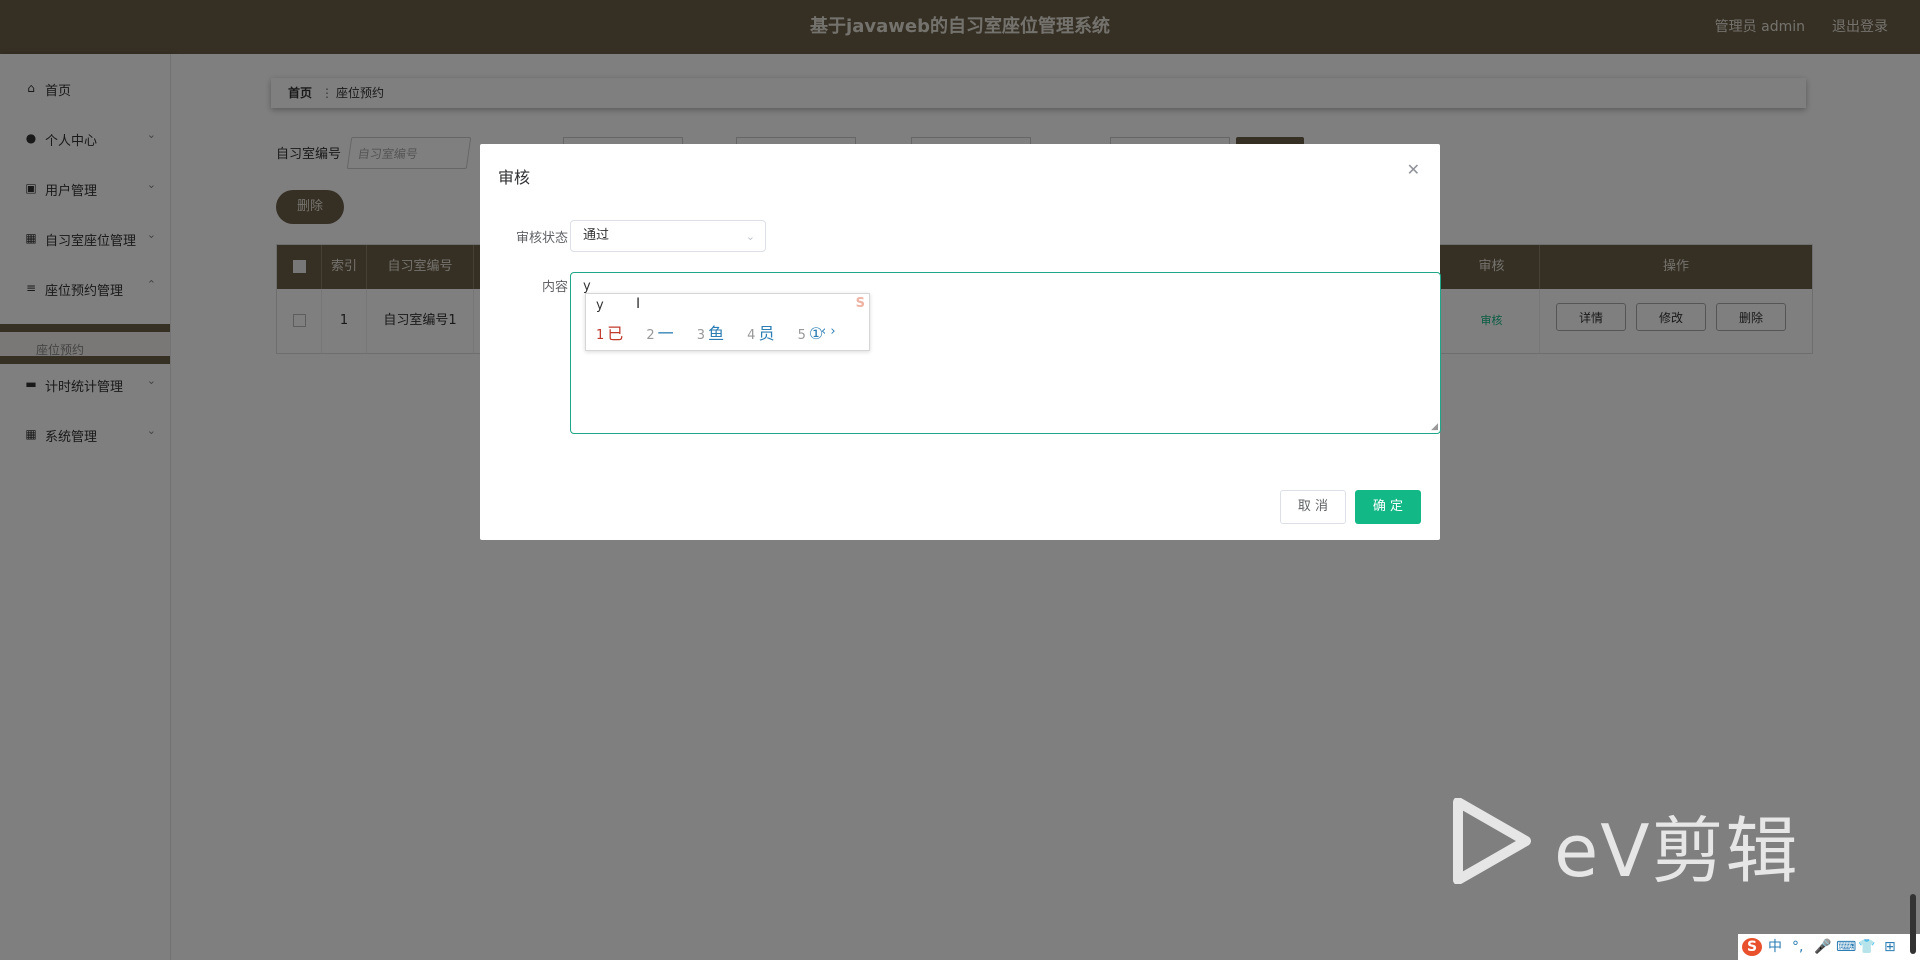 The width and height of the screenshot is (1920, 960). Describe the element at coordinates (664, 333) in the screenshot. I see `ime-candidate: 2一` at that location.